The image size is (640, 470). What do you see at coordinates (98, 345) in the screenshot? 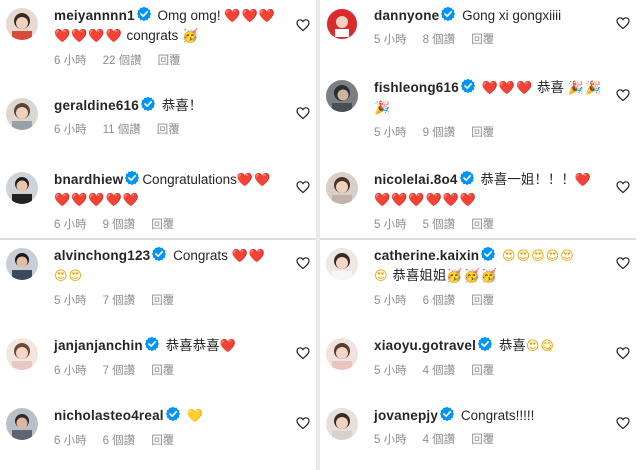
I see `username: janjanjanchin` at bounding box center [98, 345].